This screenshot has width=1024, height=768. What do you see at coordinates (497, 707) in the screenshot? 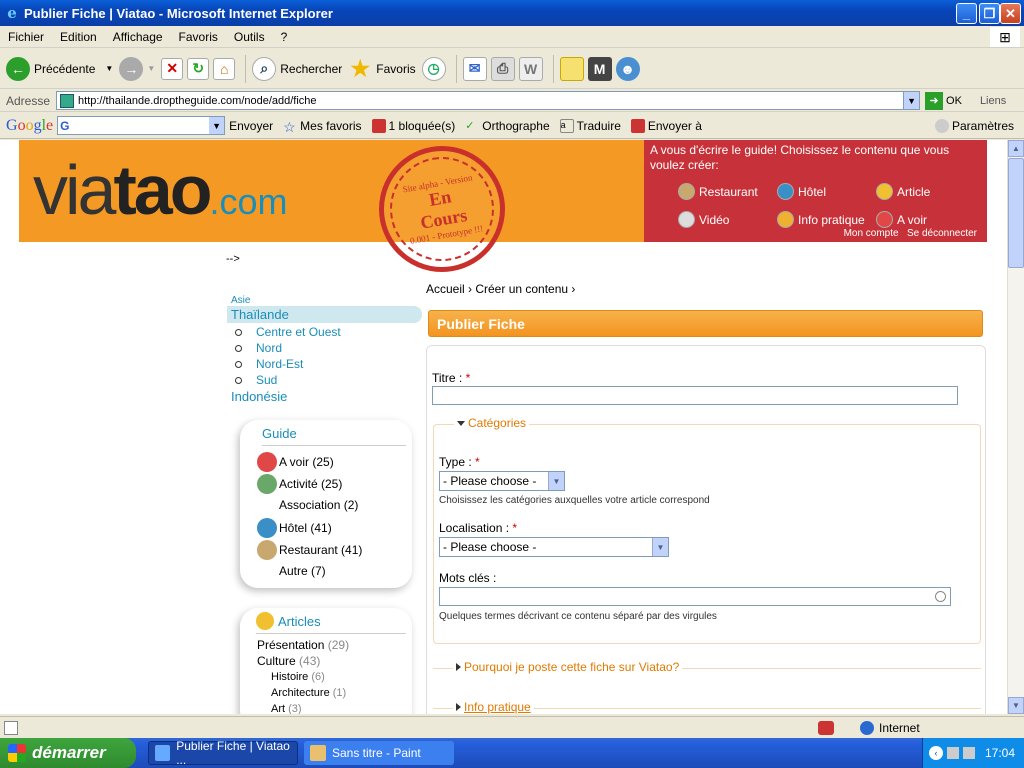
I see `info-label: Info pratique` at bounding box center [497, 707].